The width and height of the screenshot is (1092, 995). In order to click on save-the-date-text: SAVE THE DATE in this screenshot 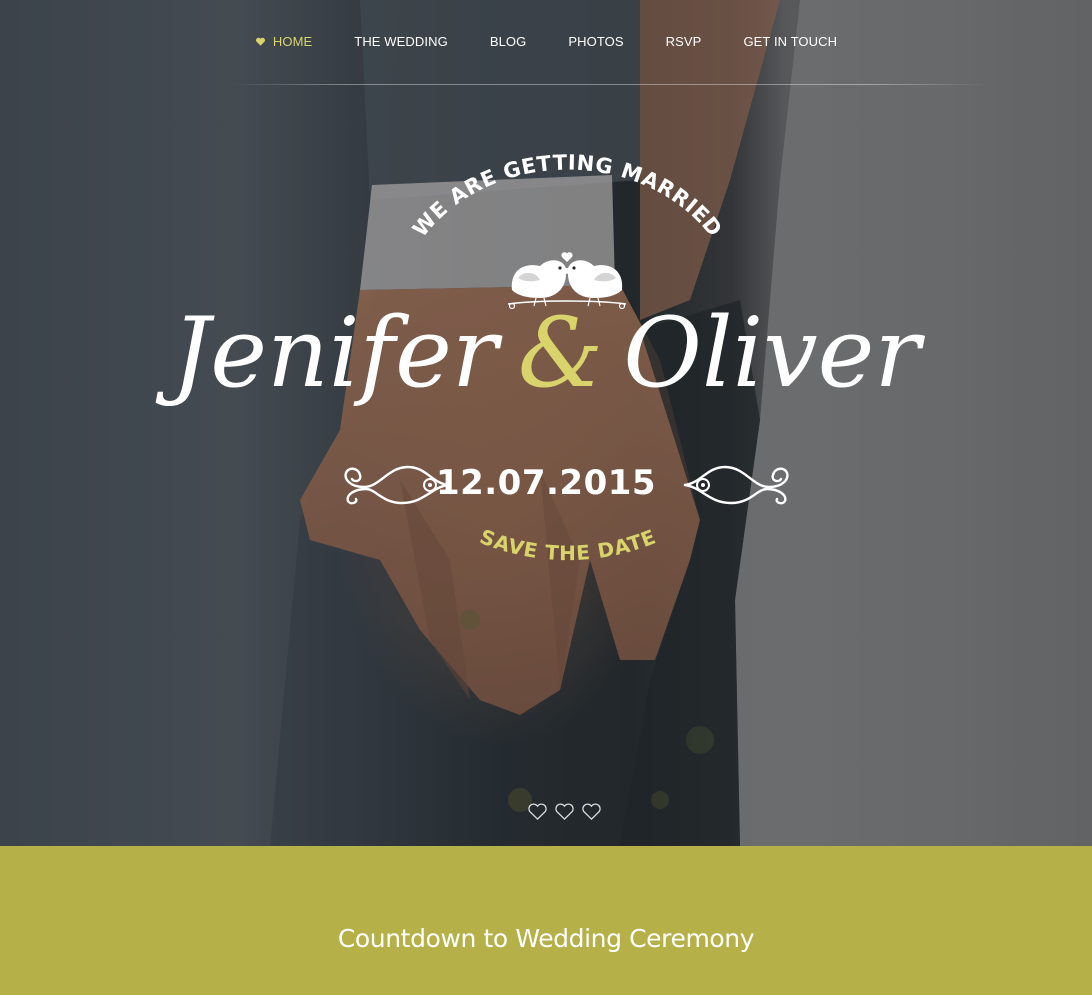, I will do `click(568, 544)`.